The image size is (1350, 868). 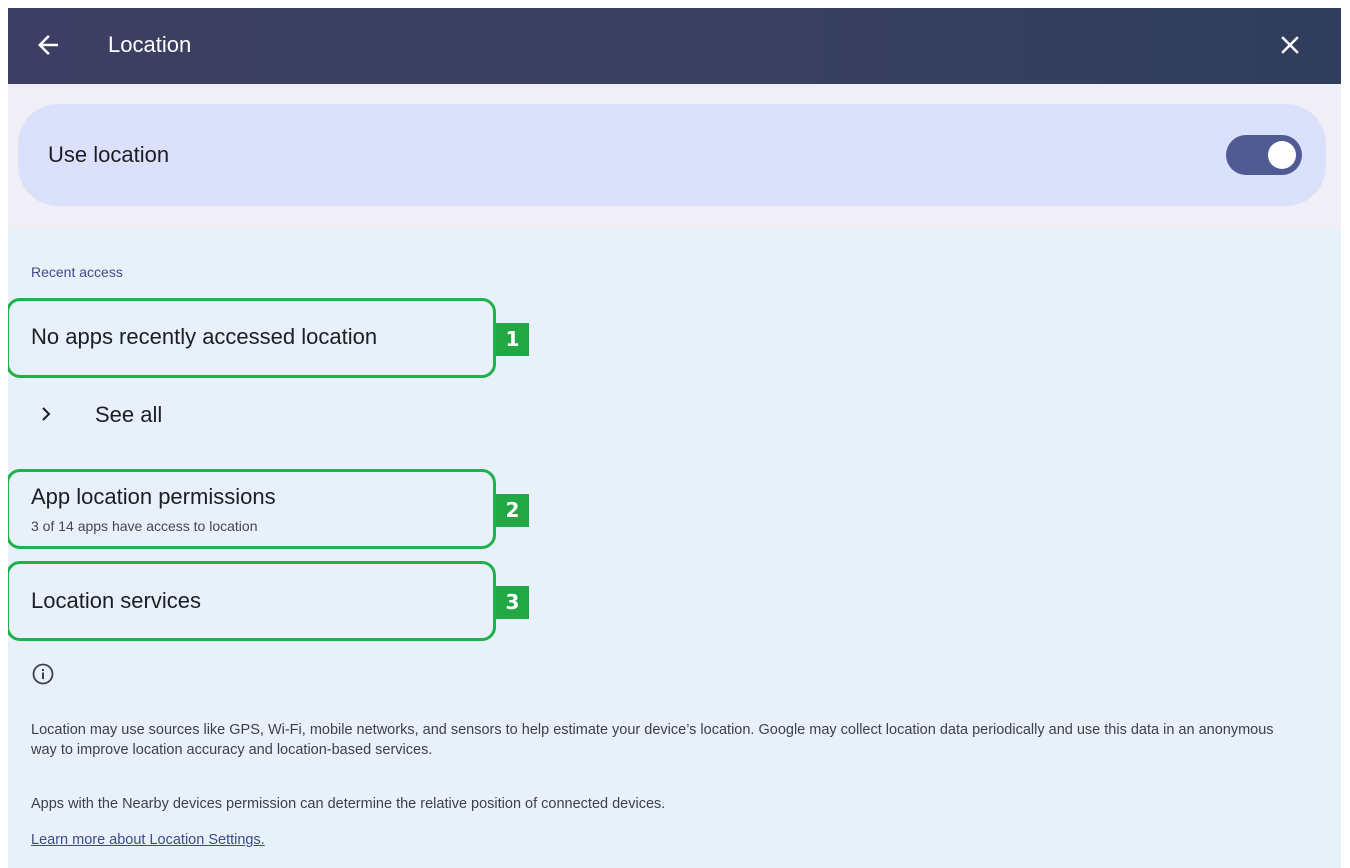 I want to click on info-icon, so click(x=43, y=674).